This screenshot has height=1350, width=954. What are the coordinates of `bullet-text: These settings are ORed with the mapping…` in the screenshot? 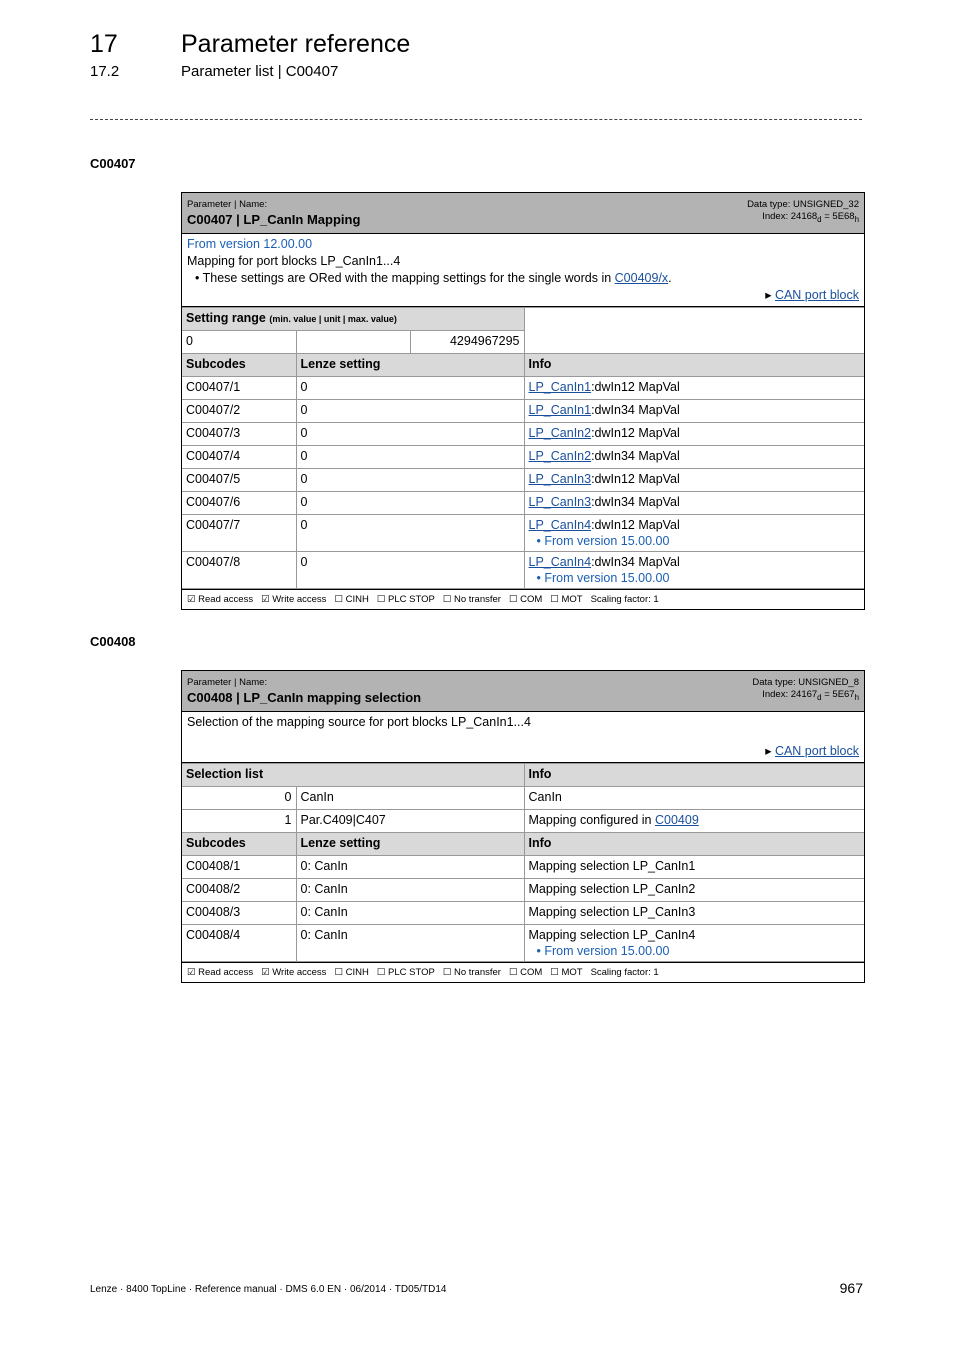 It's located at (408, 278).